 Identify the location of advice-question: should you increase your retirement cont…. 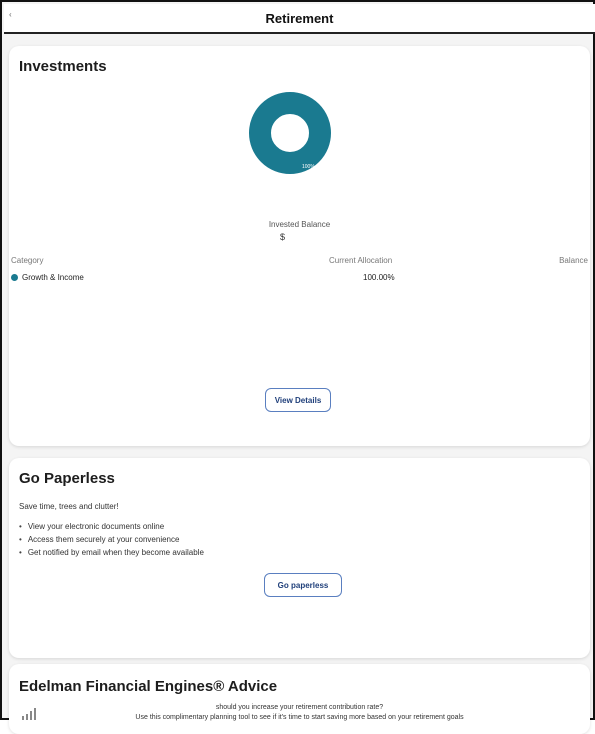
(299, 707).